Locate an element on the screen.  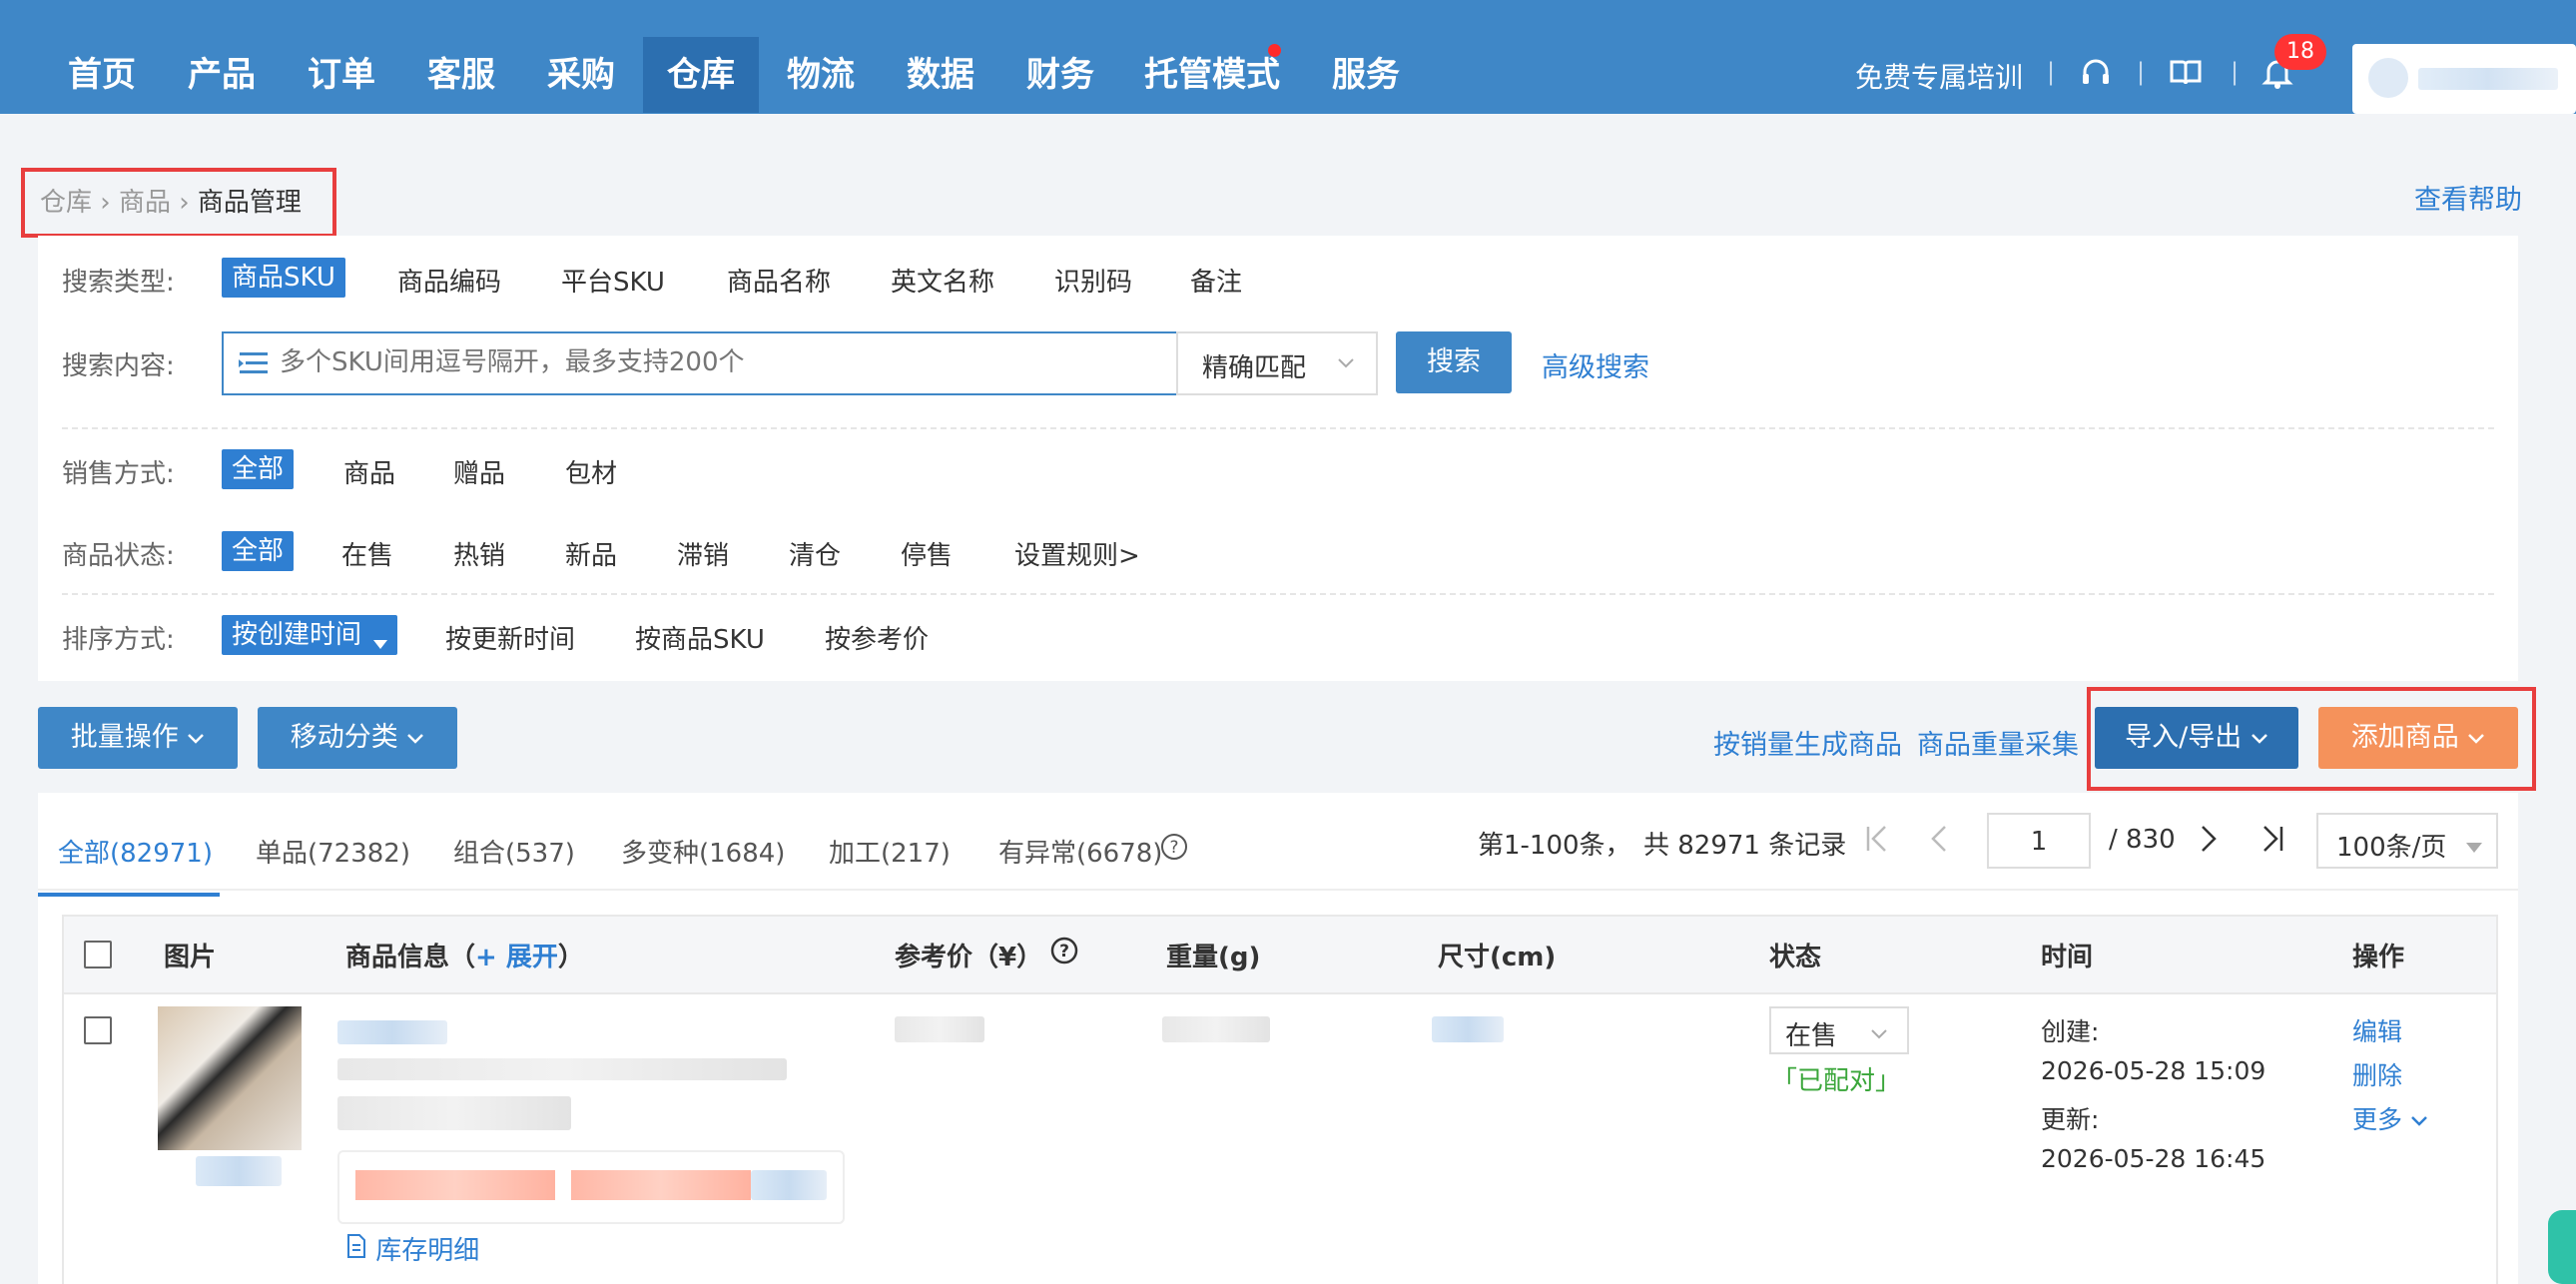
total-records: 共 82971 条记录 is located at coordinates (1745, 846).